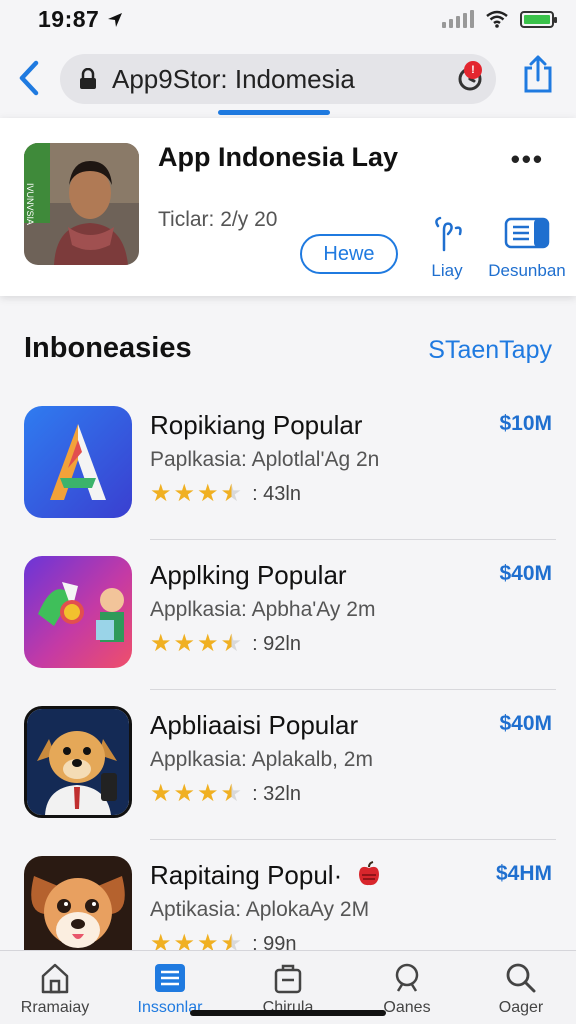 The image size is (576, 1024). I want to click on tab-home: Rramaiay, so click(55, 989).